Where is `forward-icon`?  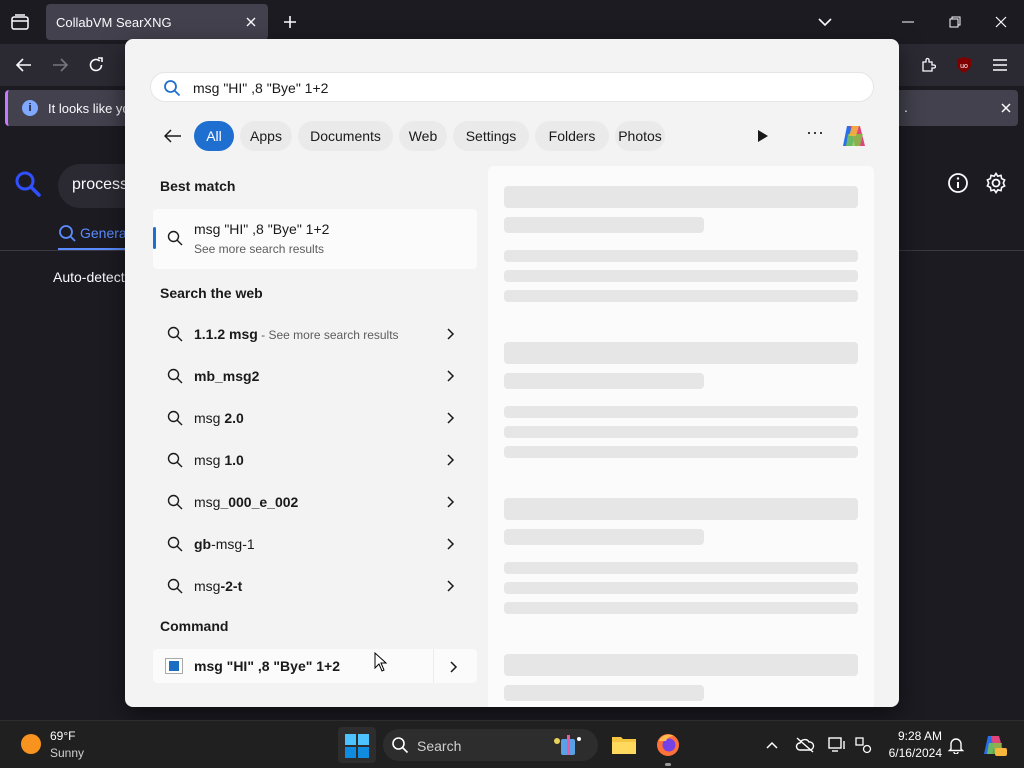 forward-icon is located at coordinates (60, 65).